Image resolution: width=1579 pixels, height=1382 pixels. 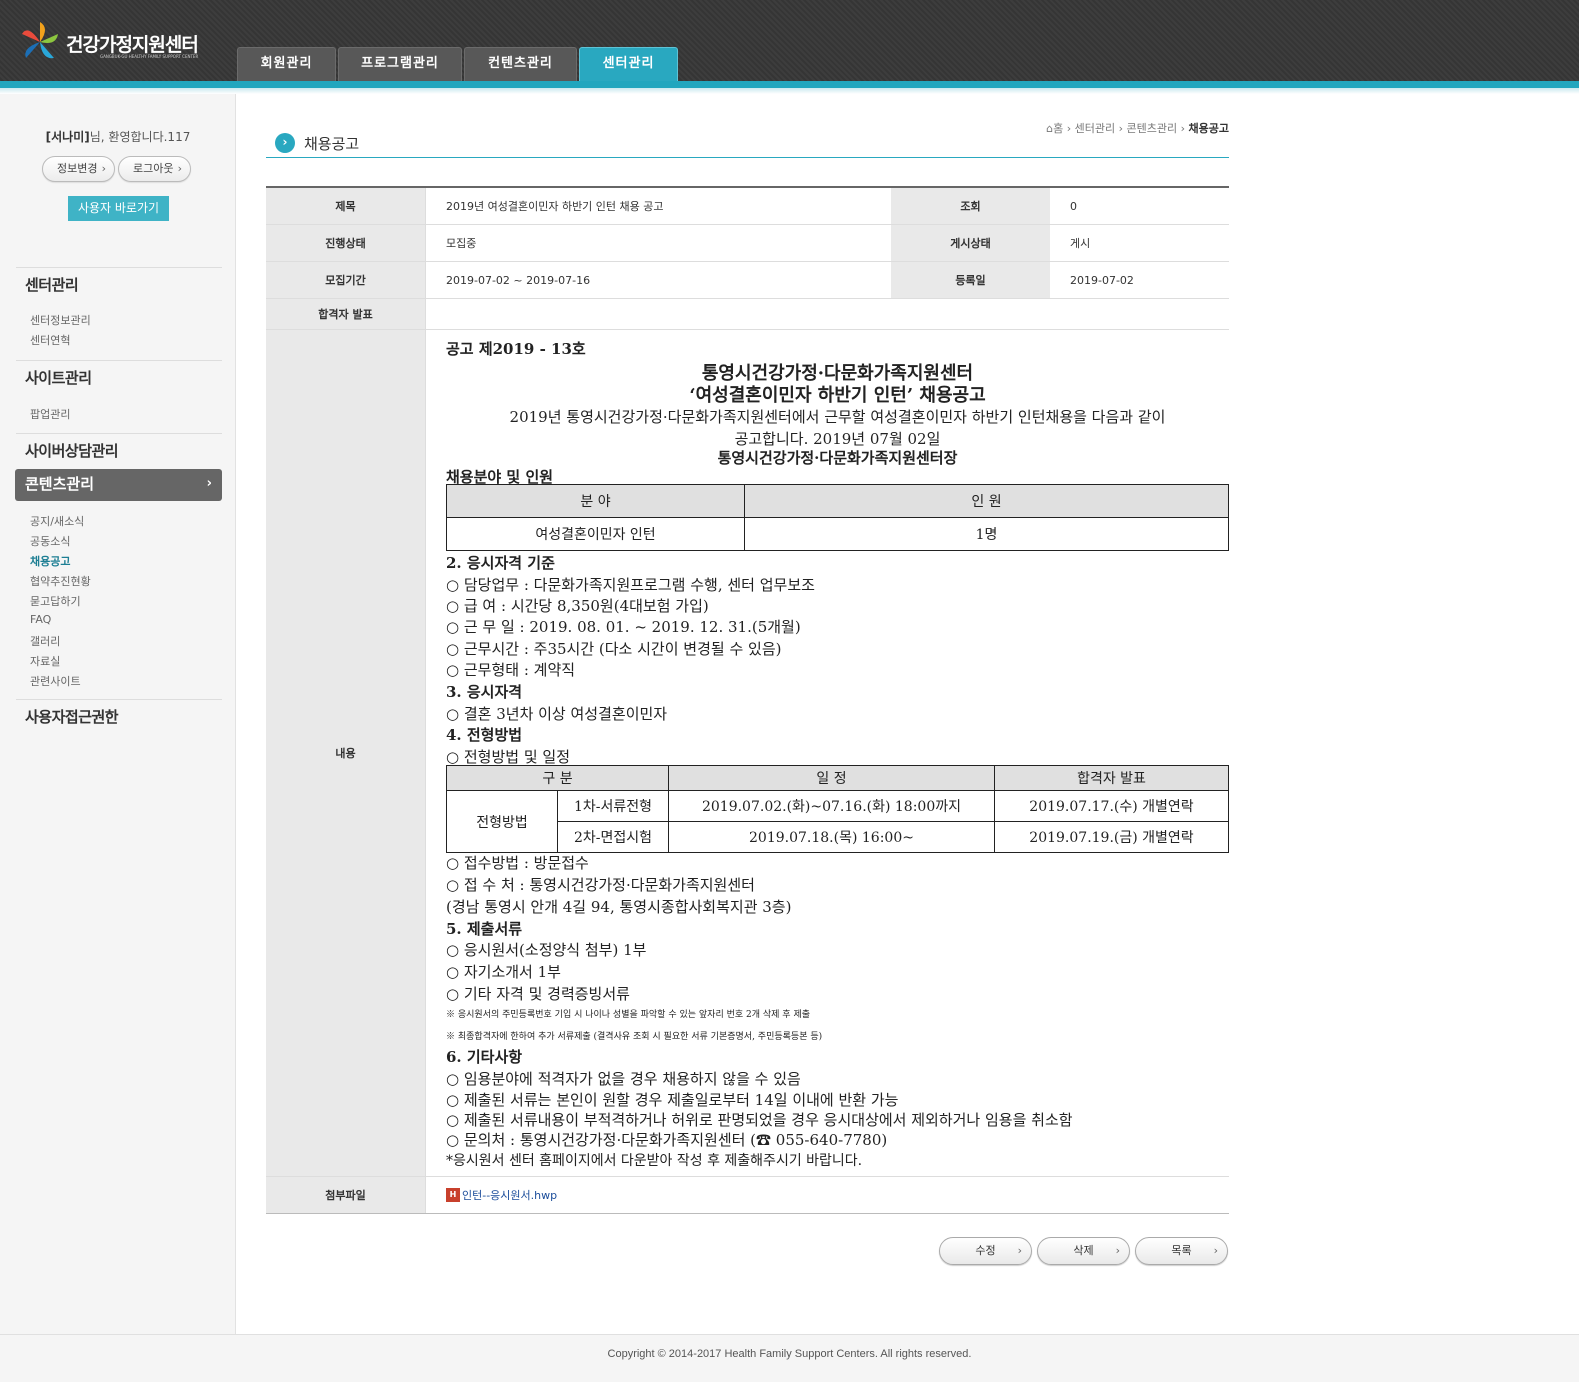 I want to click on delete-button: 삭제 ›, so click(x=1083, y=1251).